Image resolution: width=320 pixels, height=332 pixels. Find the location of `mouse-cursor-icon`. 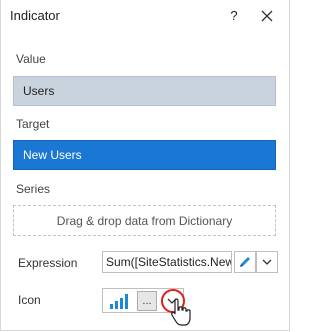

mouse-cursor-icon is located at coordinates (181, 312).